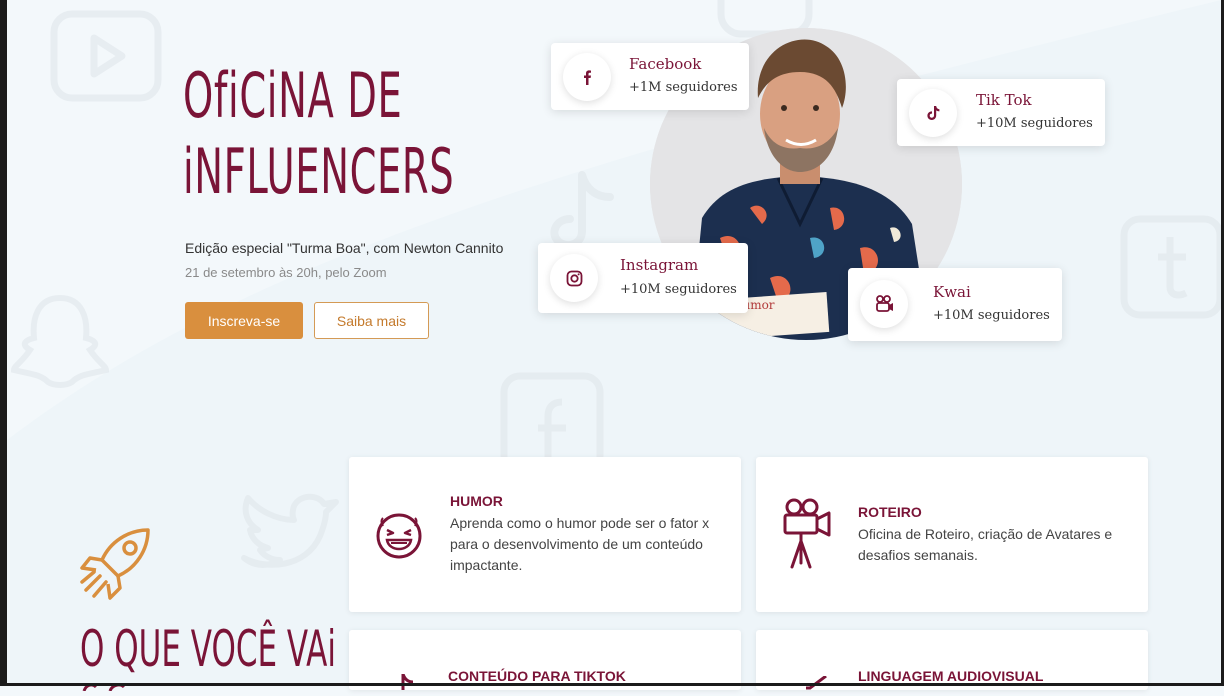  What do you see at coordinates (106, 56) in the screenshot?
I see `youtube-bg-icon` at bounding box center [106, 56].